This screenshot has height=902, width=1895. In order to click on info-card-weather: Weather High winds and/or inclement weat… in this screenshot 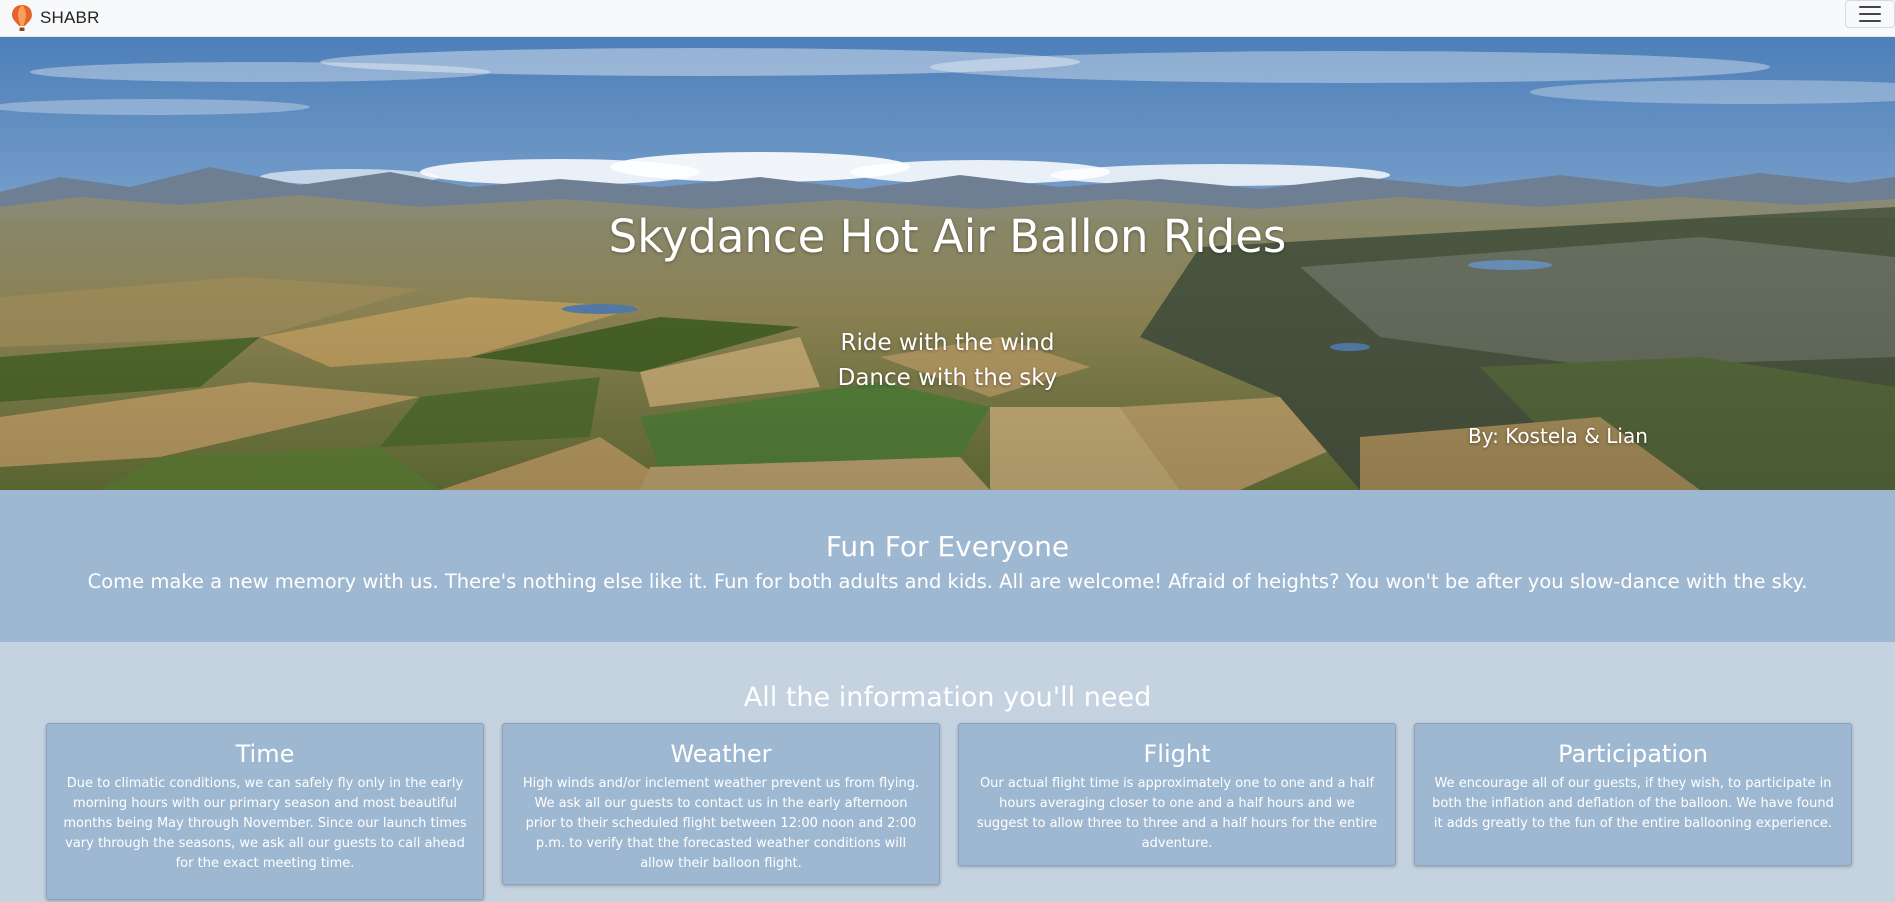, I will do `click(721, 804)`.